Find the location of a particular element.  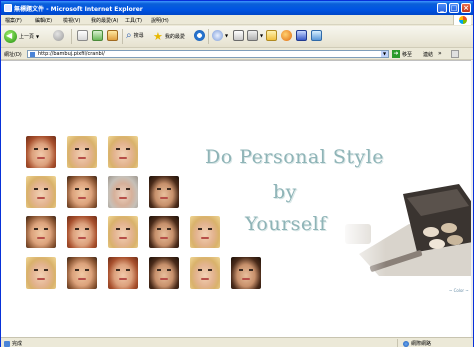

research-button is located at coordinates (301, 35).